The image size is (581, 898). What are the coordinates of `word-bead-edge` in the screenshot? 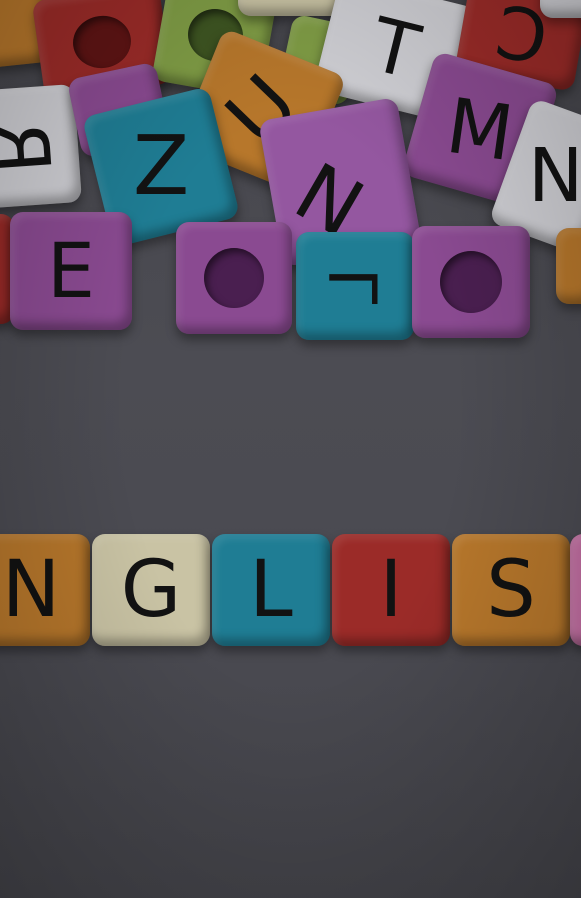 It's located at (575, 590).